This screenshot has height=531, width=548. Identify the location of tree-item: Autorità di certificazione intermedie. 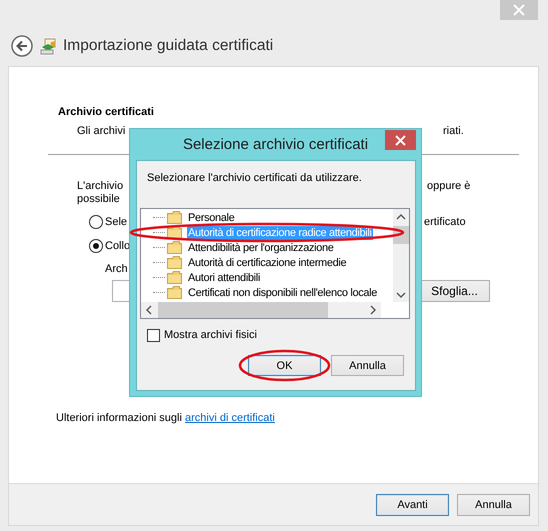
(267, 263).